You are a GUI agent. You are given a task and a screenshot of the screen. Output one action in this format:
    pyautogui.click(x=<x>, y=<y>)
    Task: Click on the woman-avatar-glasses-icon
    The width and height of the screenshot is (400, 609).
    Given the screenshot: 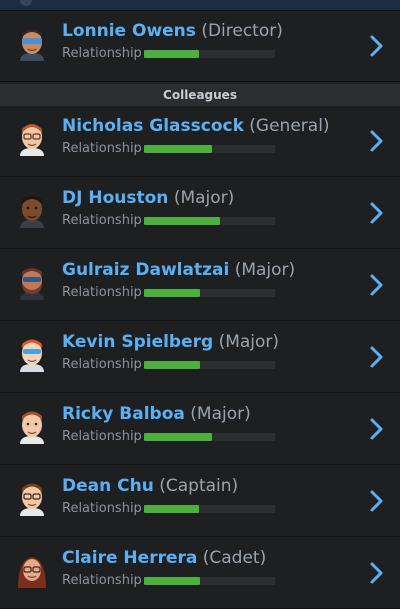 What is the action you would take?
    pyautogui.click(x=32, y=572)
    